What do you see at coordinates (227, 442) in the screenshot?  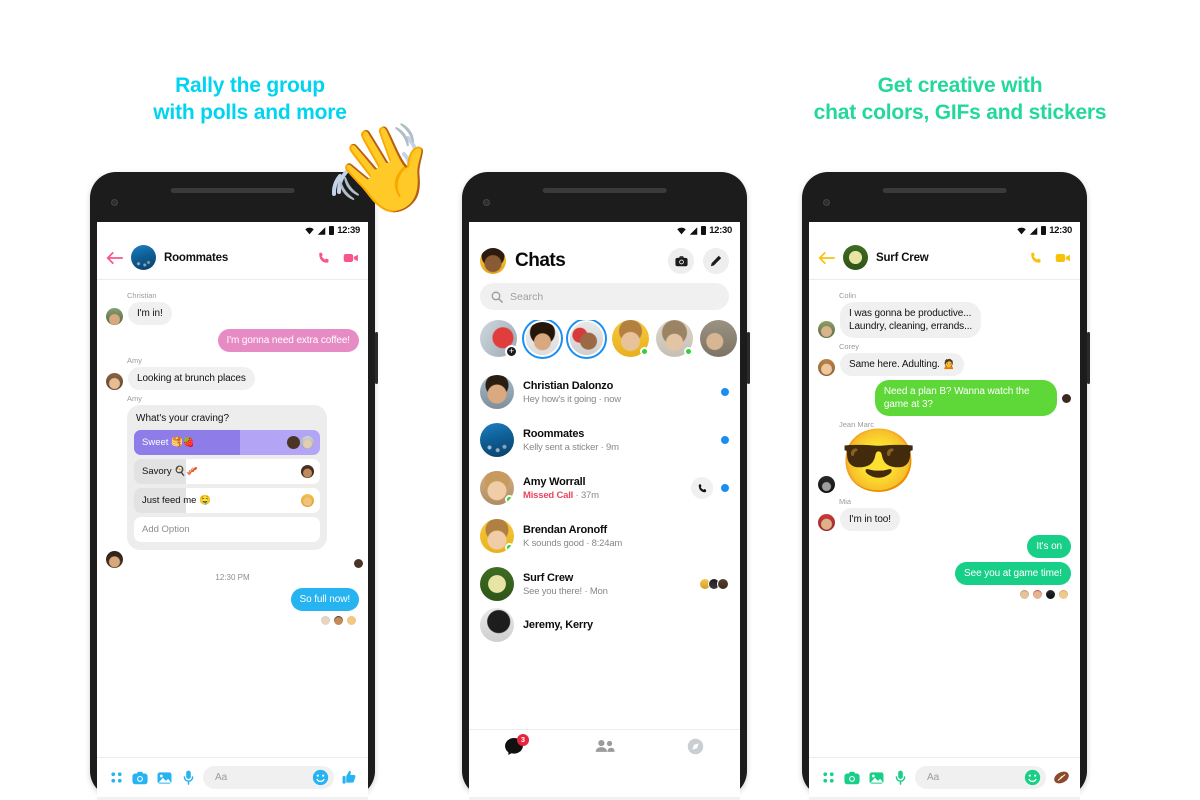 I see `poll-option: Sweet 🥞🍓` at bounding box center [227, 442].